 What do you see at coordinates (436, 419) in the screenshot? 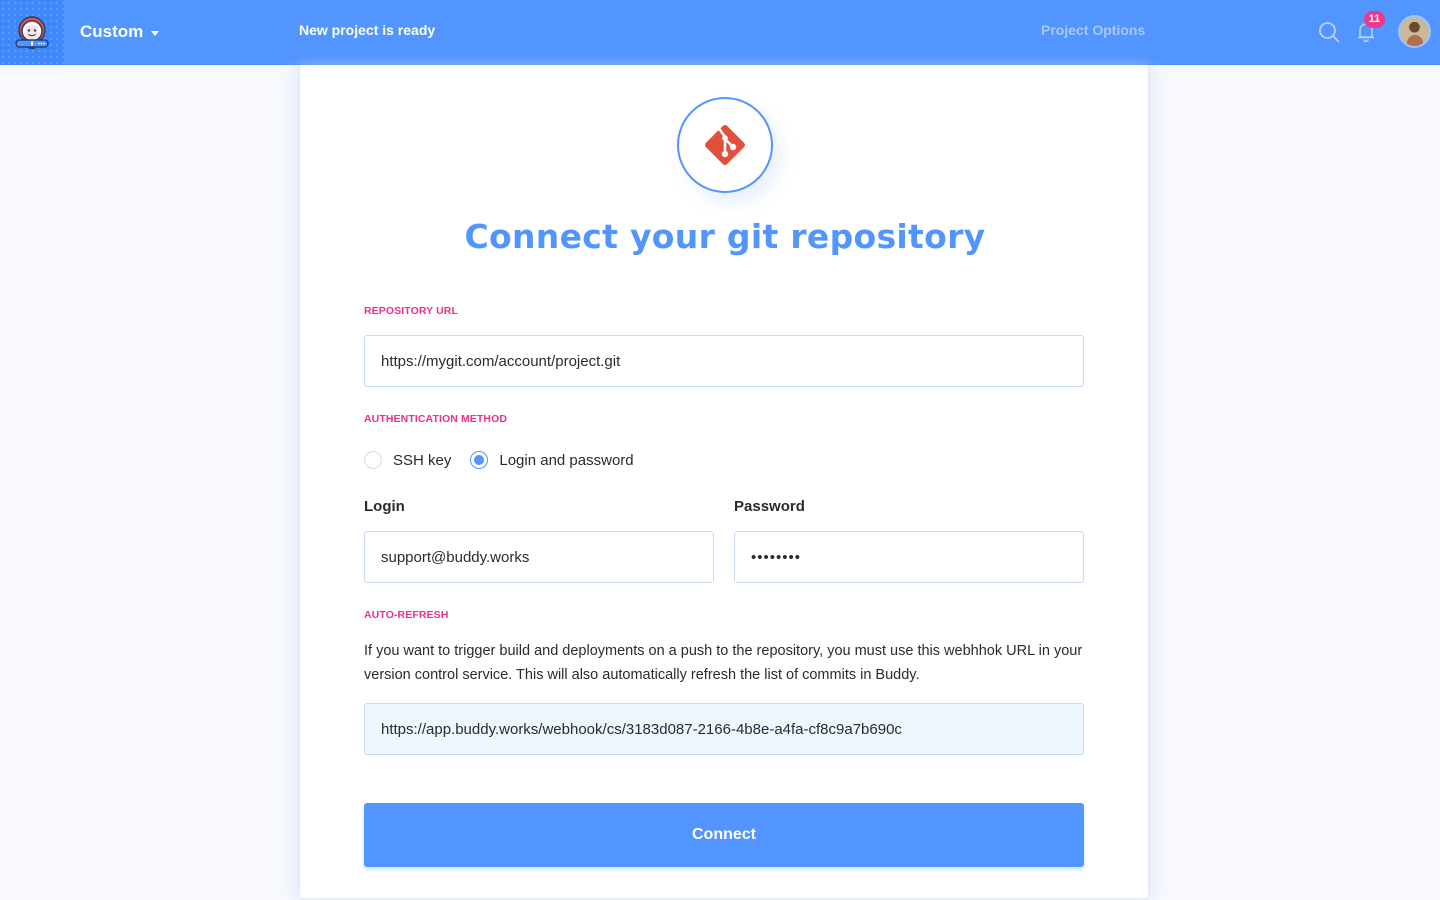
I see `auth-method-label: AUTHENTICATION METHOD` at bounding box center [436, 419].